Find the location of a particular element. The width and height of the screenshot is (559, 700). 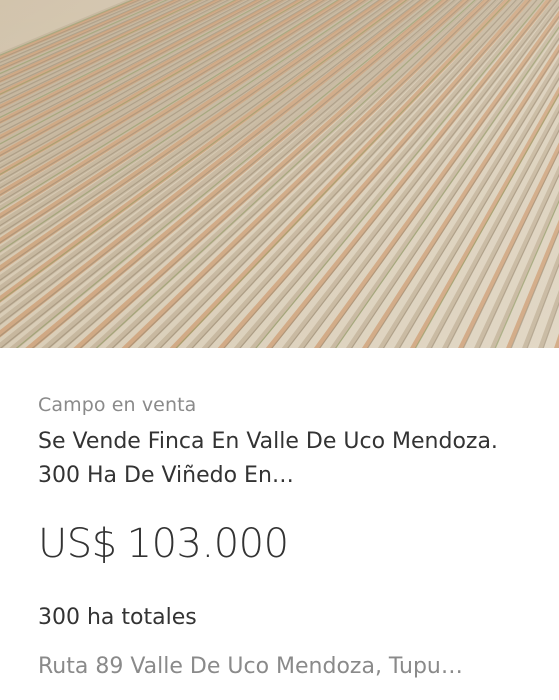

listing-area: 300 ha totales is located at coordinates (117, 617).